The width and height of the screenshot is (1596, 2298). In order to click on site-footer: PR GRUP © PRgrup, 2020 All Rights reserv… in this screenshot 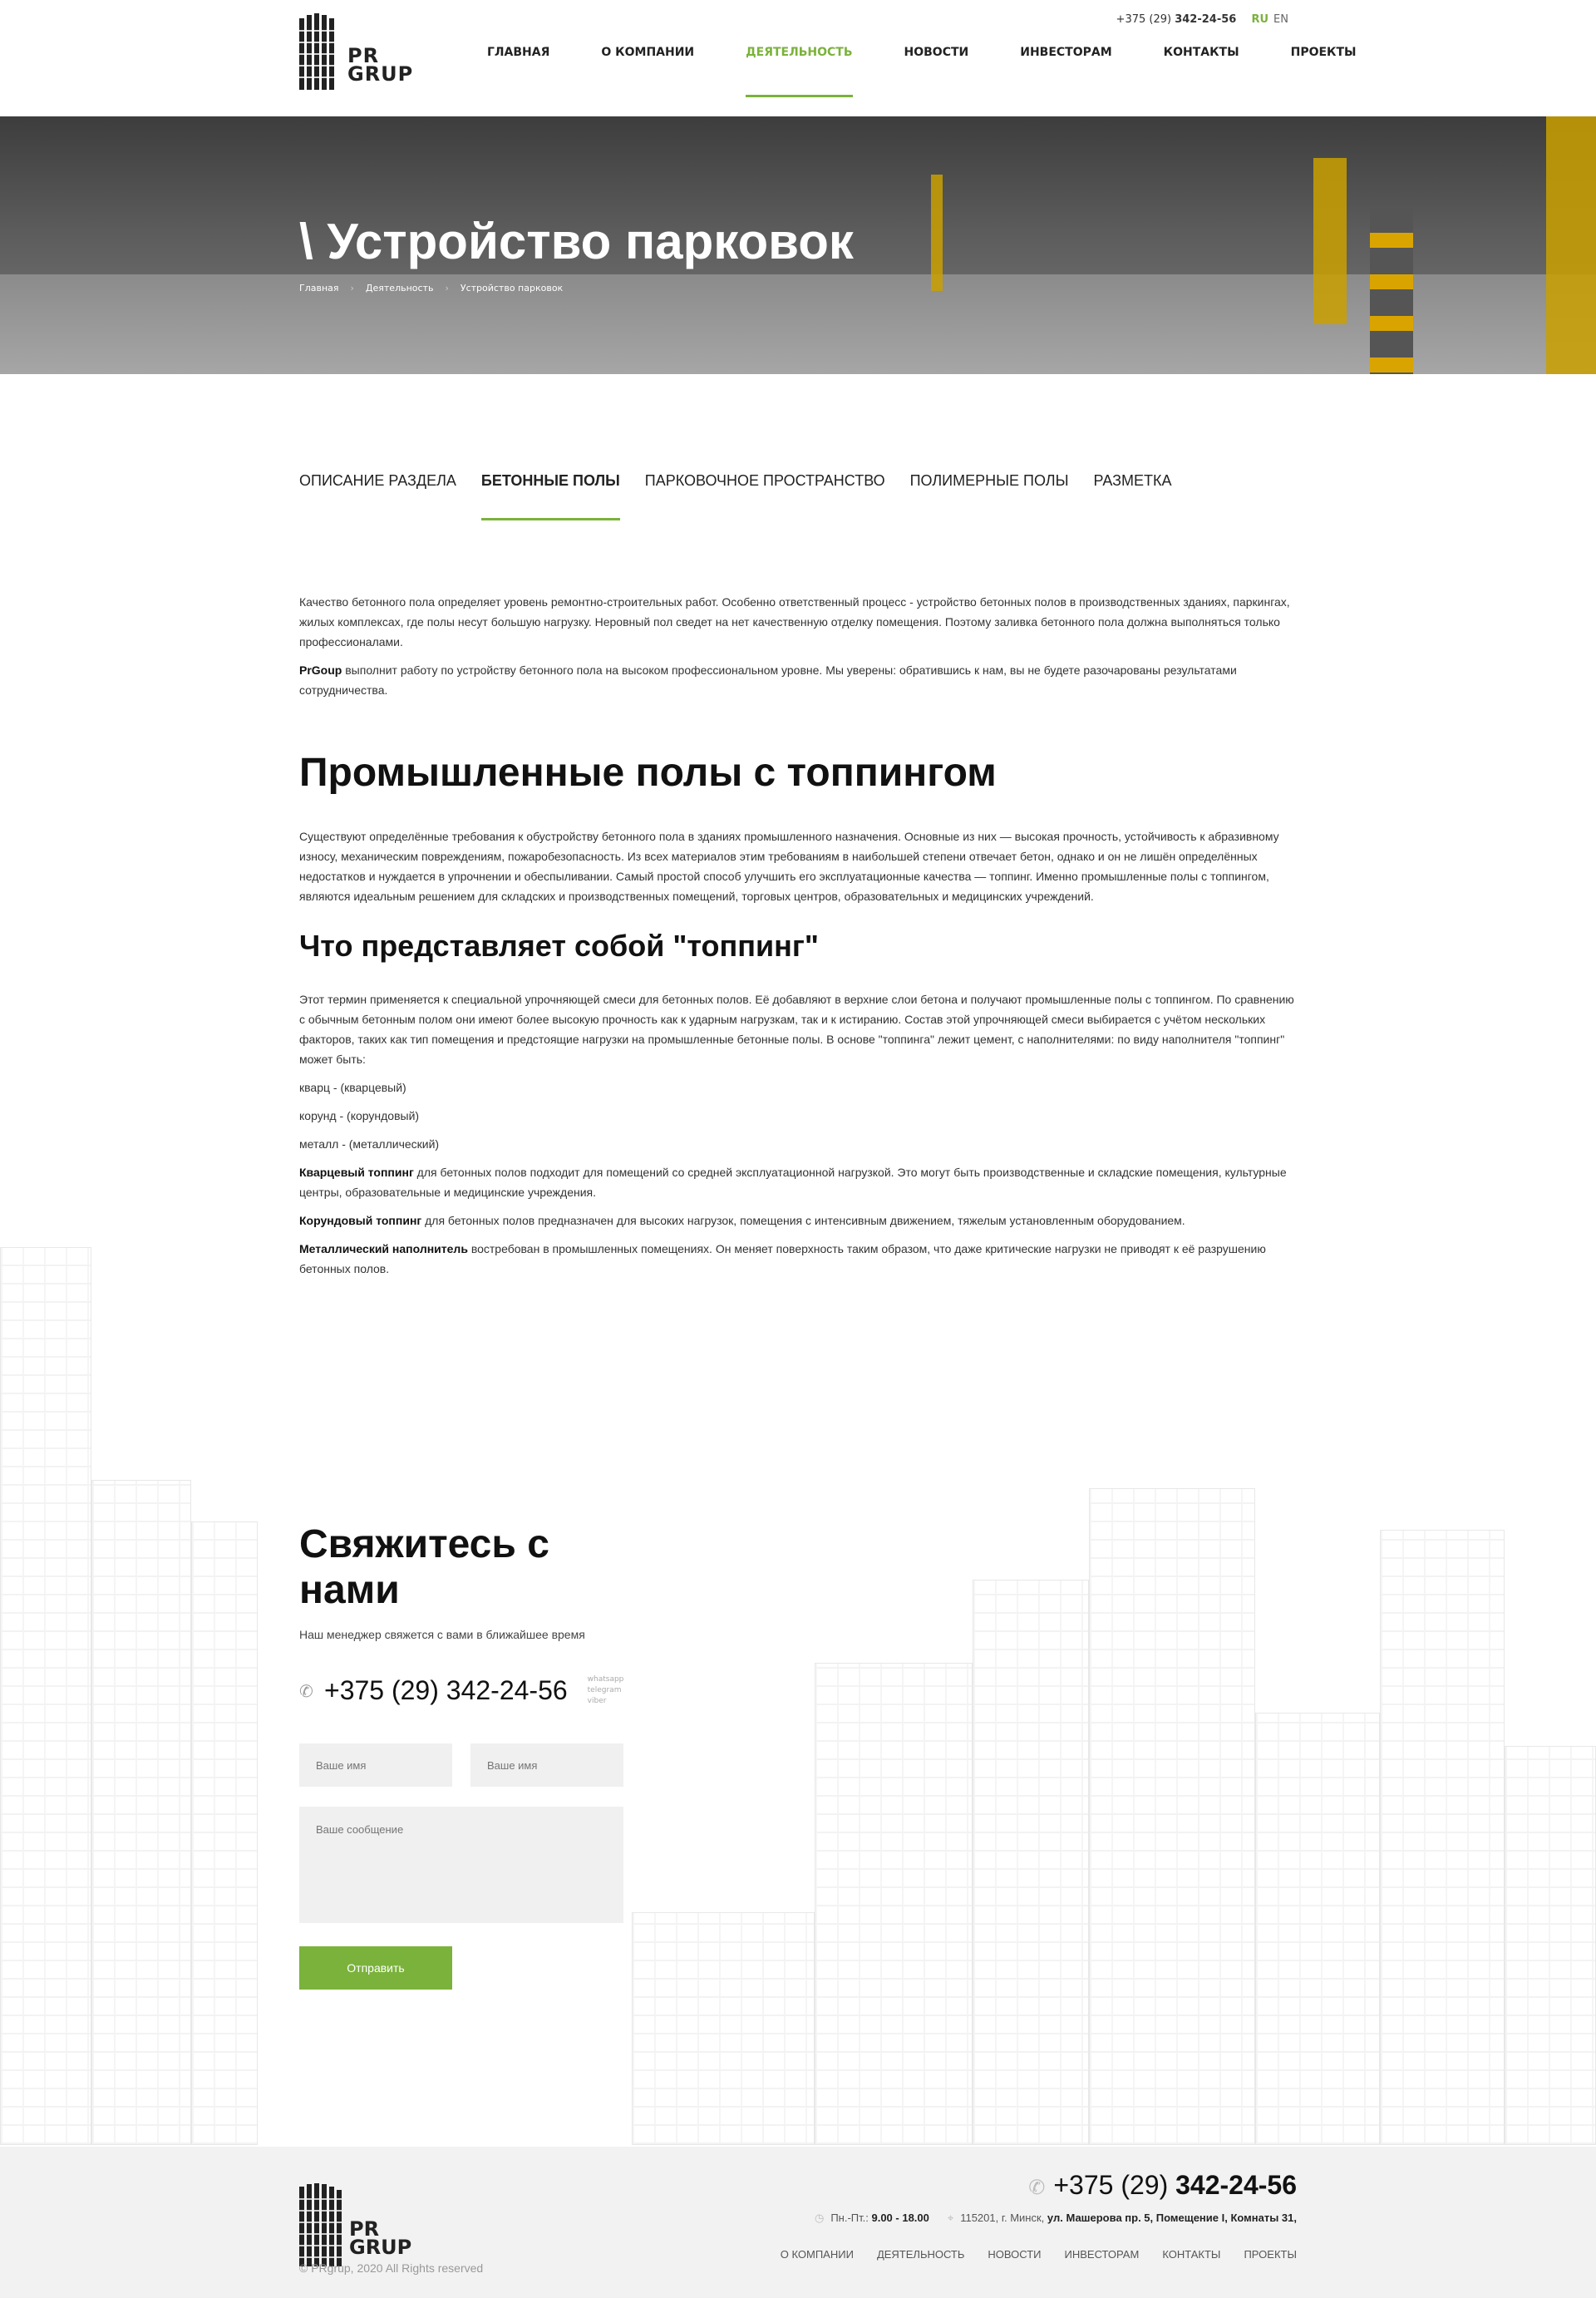, I will do `click(798, 2222)`.